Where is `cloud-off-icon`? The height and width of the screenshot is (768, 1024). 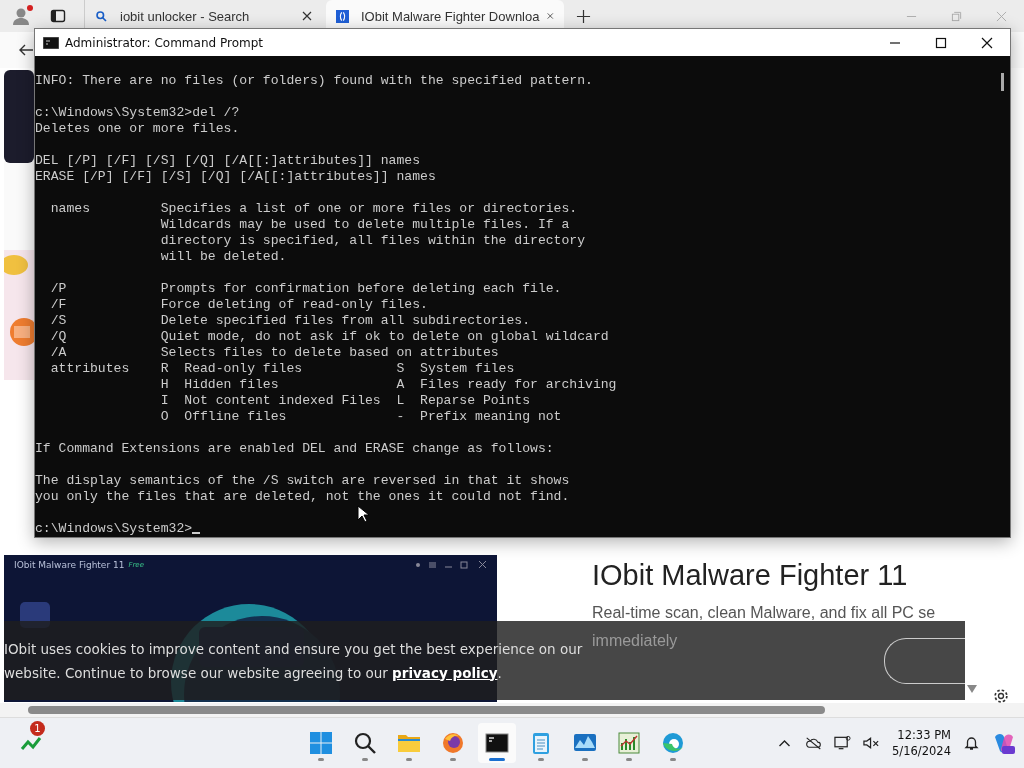
cloud-off-icon is located at coordinates (814, 743).